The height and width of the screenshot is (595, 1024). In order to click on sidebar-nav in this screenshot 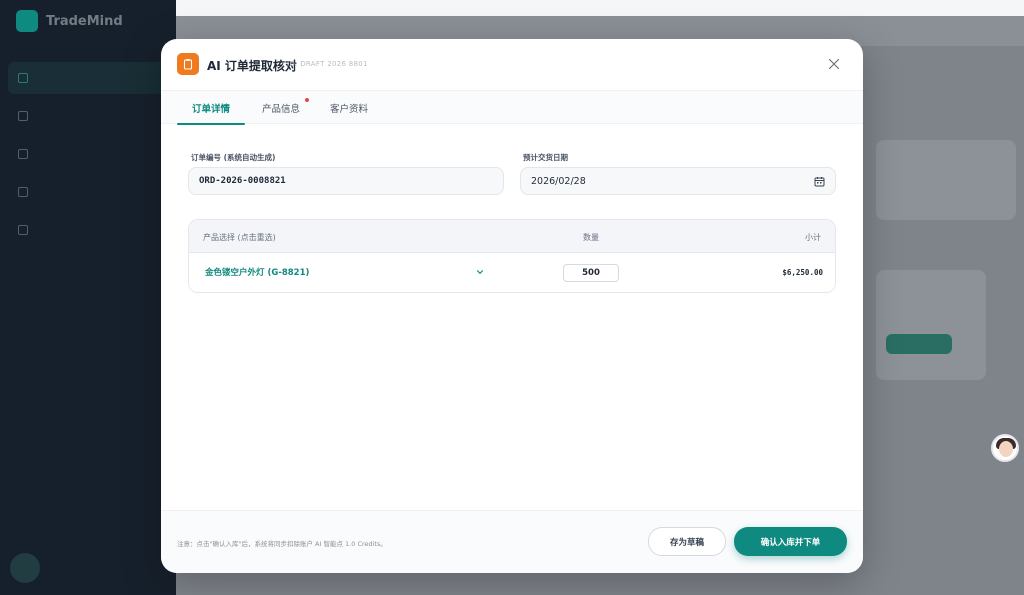, I will do `click(88, 157)`.